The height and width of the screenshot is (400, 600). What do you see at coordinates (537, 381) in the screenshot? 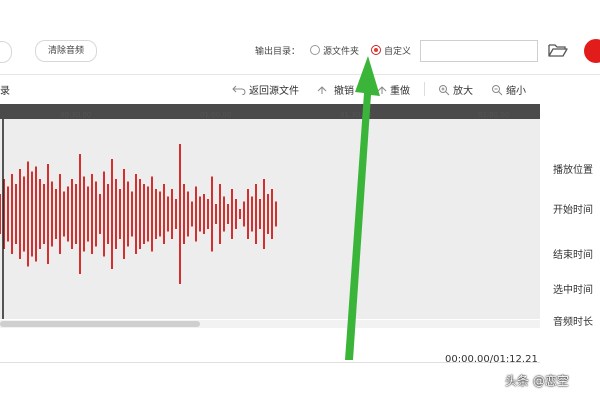
I see `watermark-text: 头条 @恋空` at bounding box center [537, 381].